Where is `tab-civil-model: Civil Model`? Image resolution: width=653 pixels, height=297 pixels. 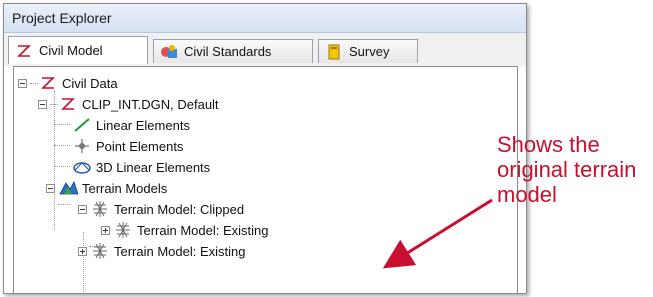
tab-civil-model: Civil Model is located at coordinates (78, 50).